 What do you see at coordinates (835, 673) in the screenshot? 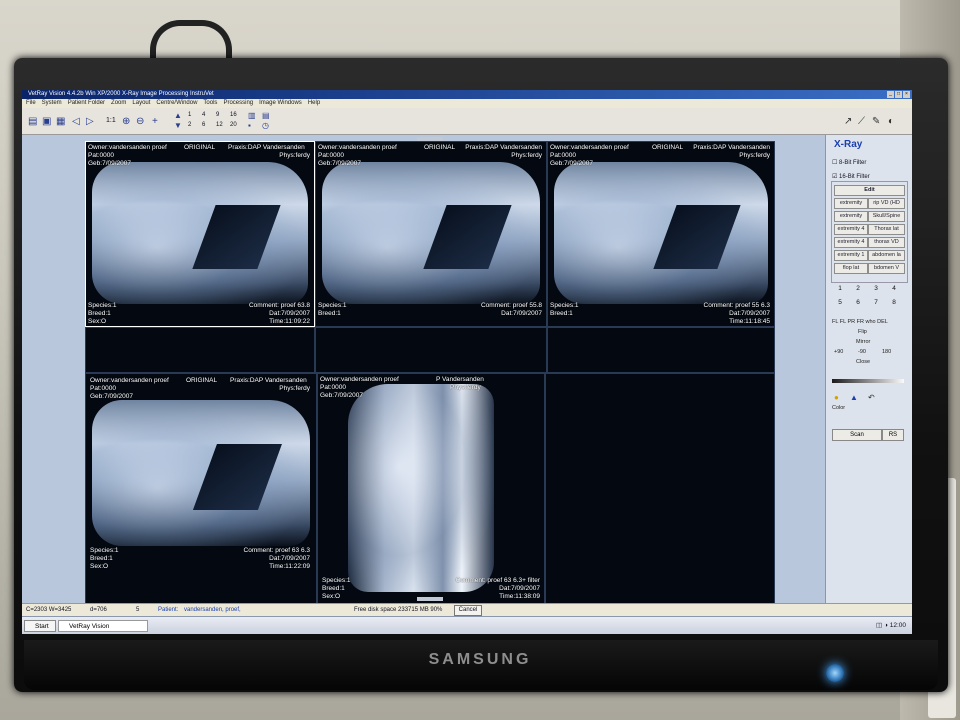
I see `power-button` at bounding box center [835, 673].